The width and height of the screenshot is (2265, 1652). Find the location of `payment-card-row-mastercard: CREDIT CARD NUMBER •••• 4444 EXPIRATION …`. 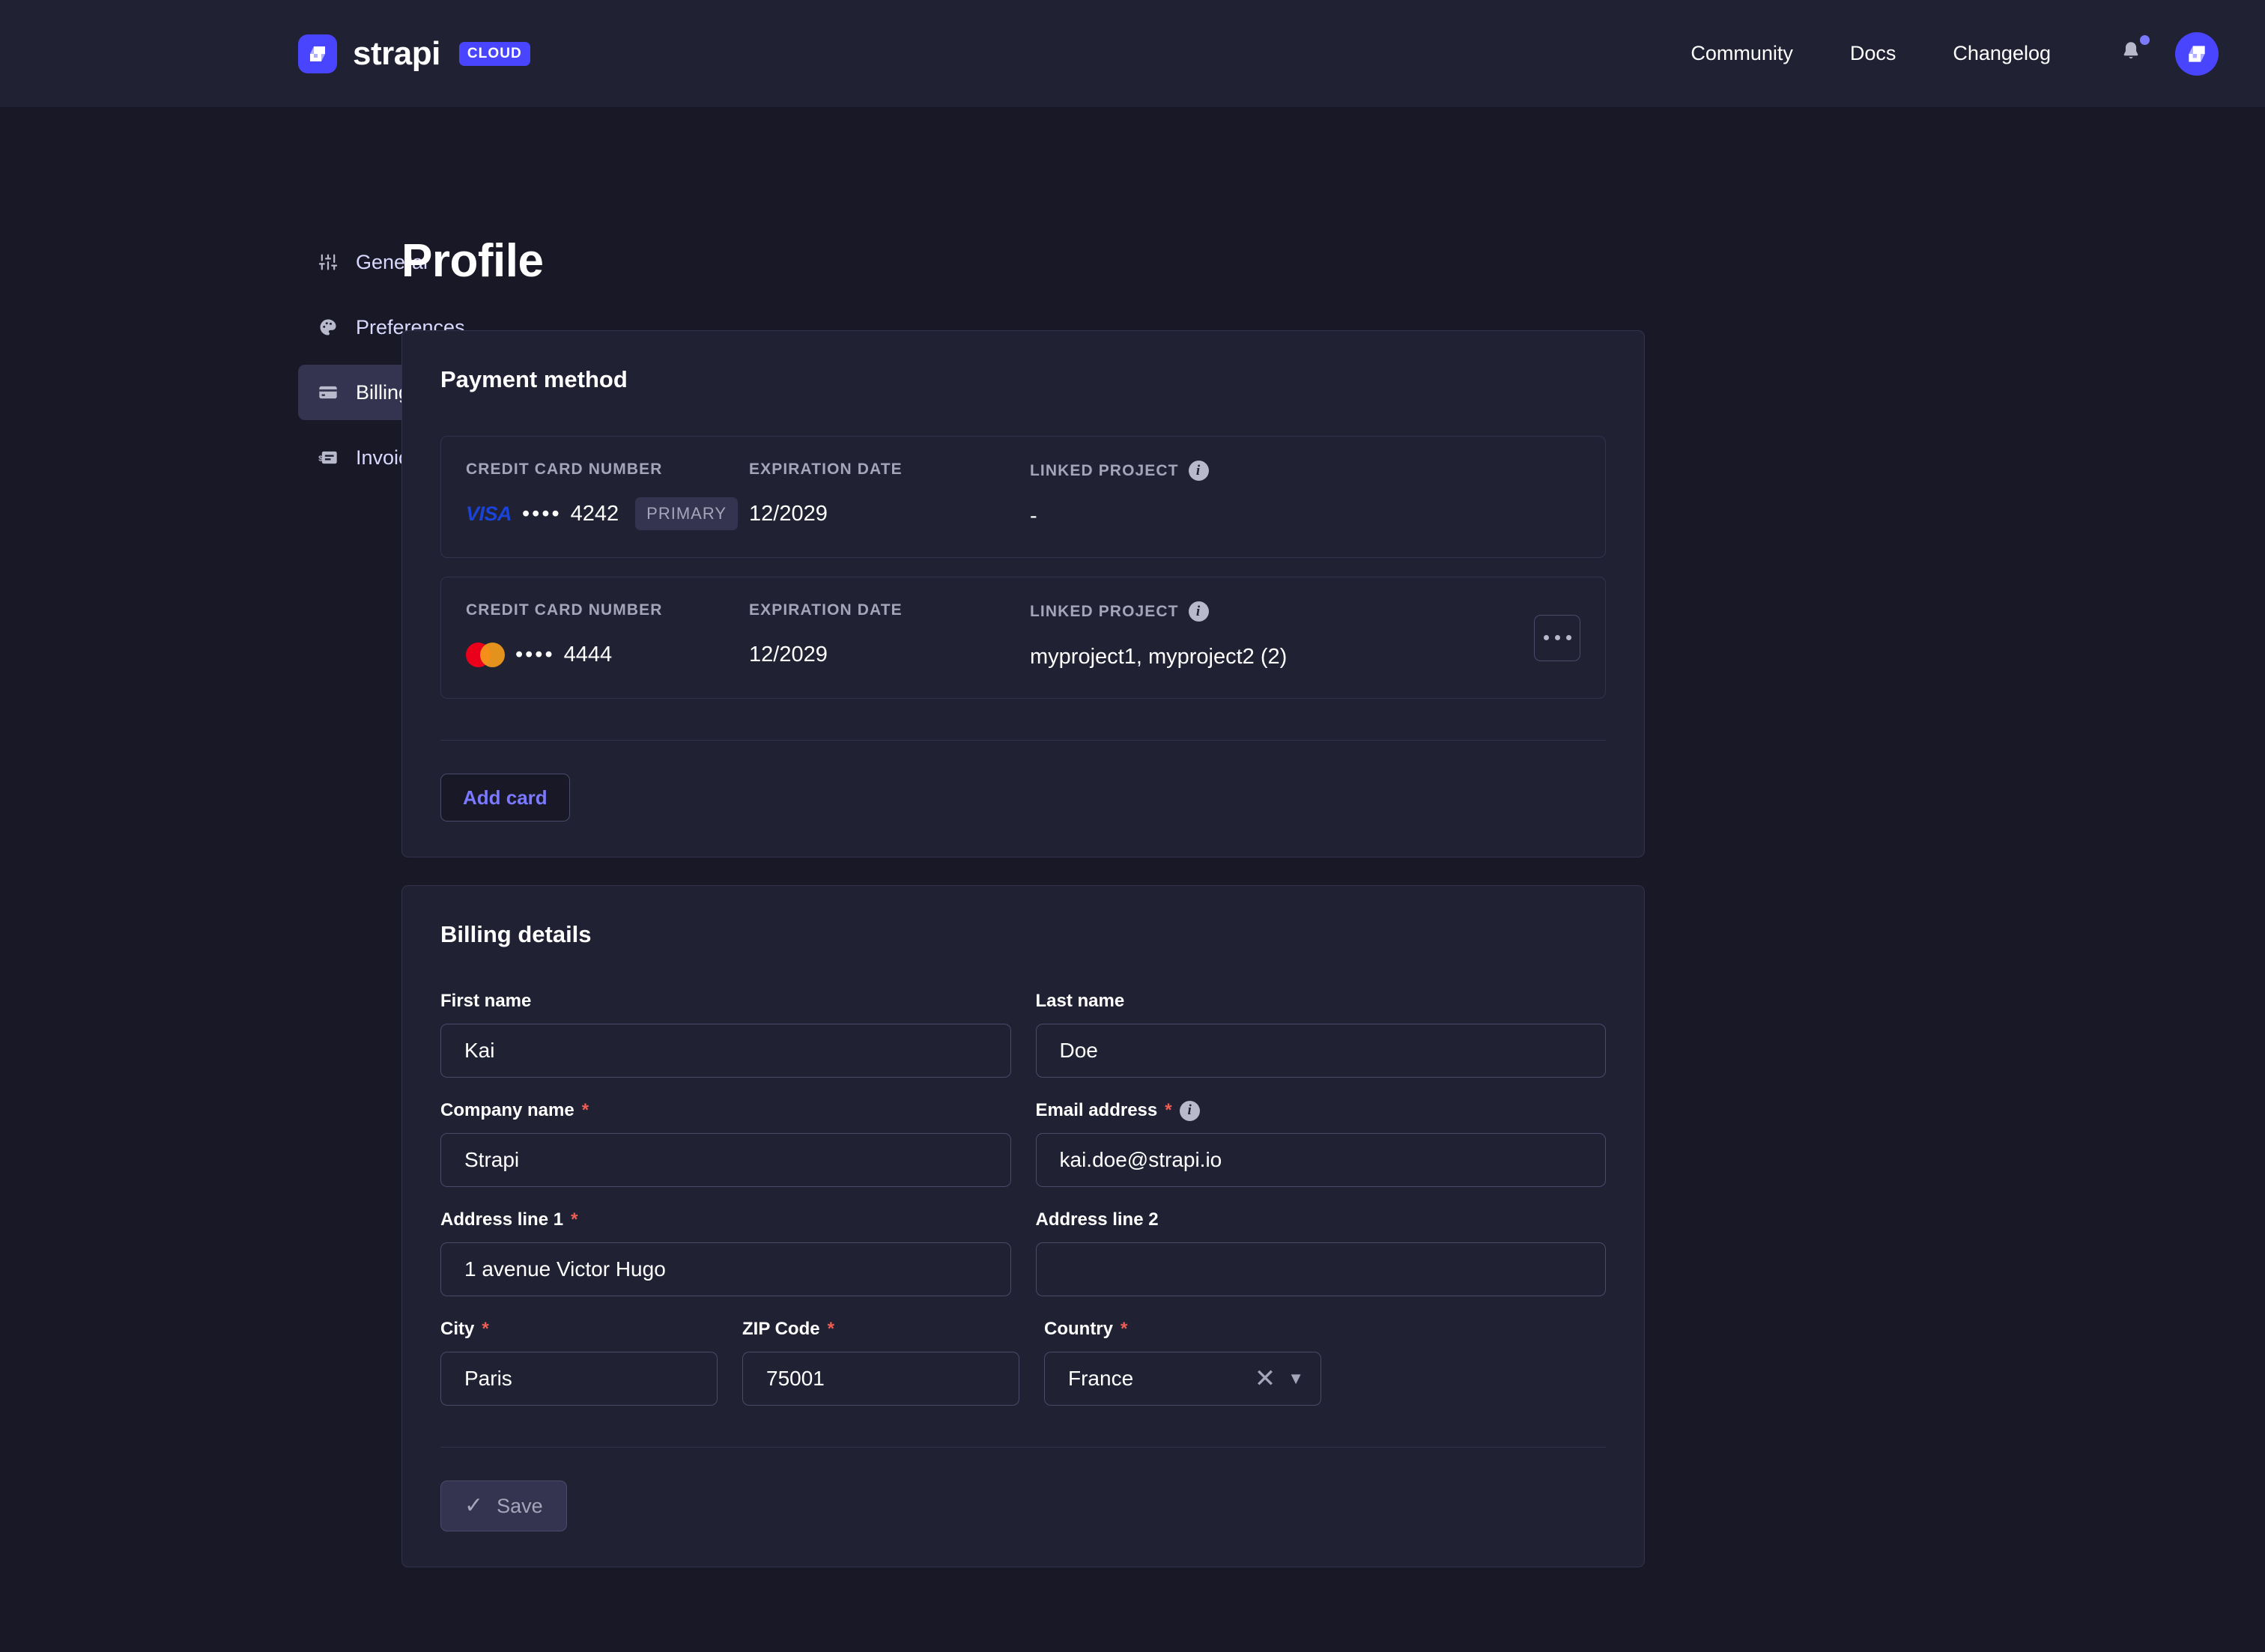

payment-card-row-mastercard: CREDIT CARD NUMBER •••• 4444 EXPIRATION … is located at coordinates (1023, 638).